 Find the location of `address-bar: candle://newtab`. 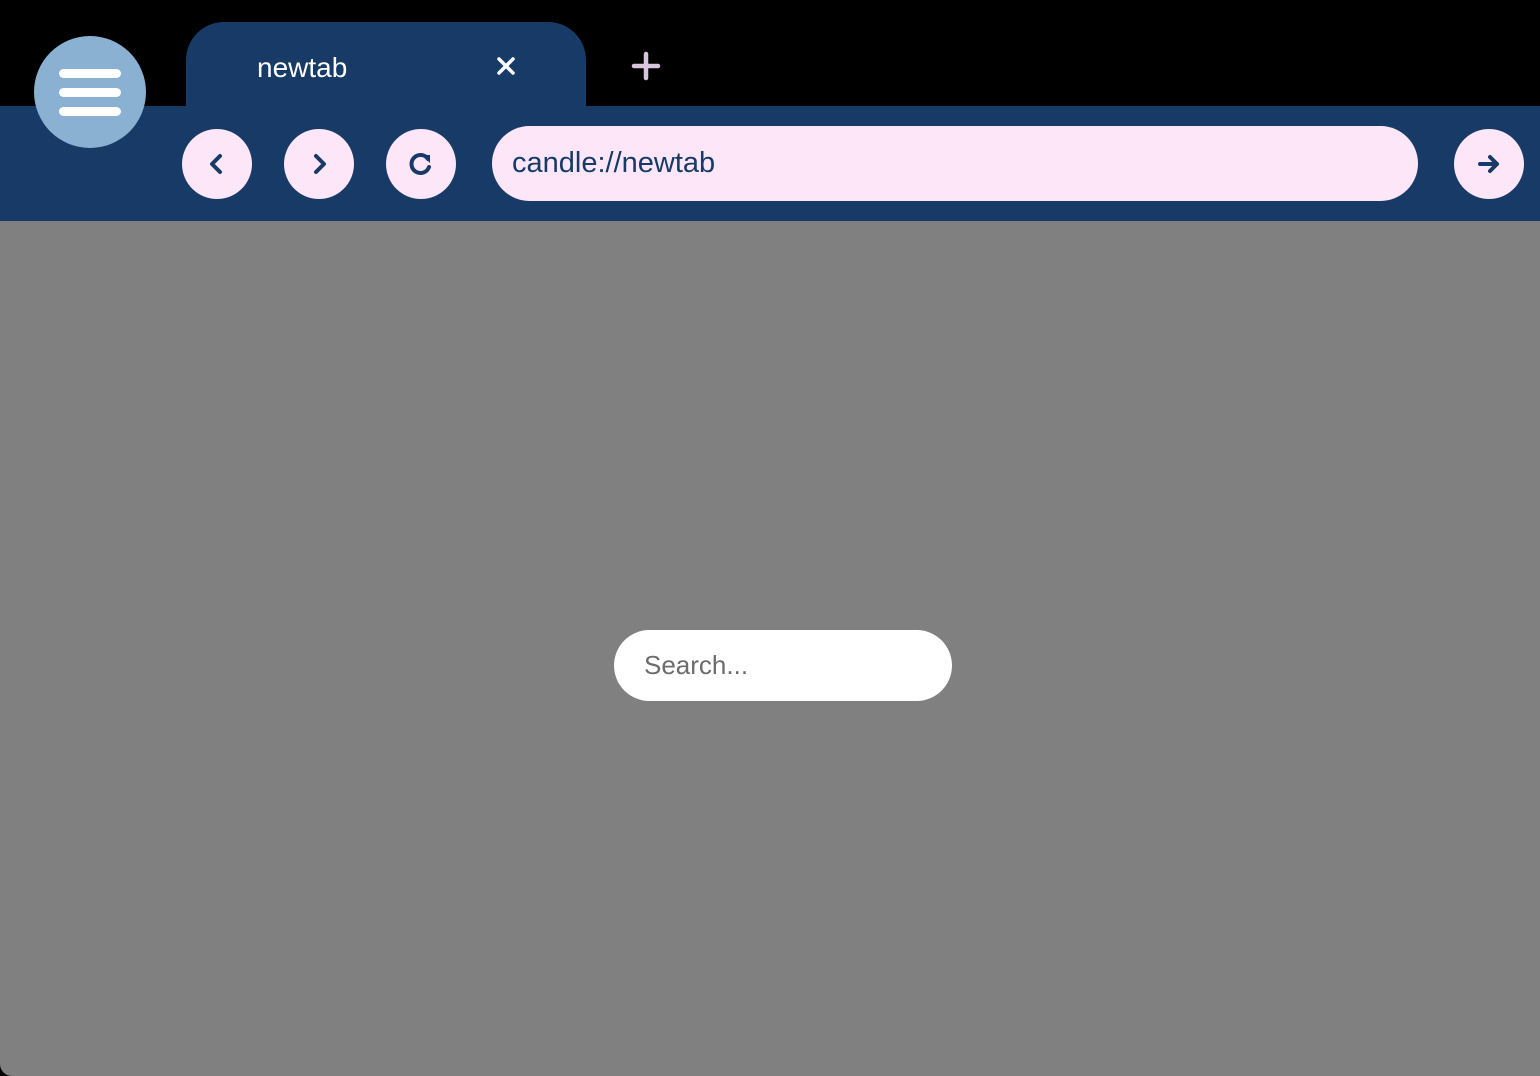

address-bar: candle://newtab is located at coordinates (955, 163).